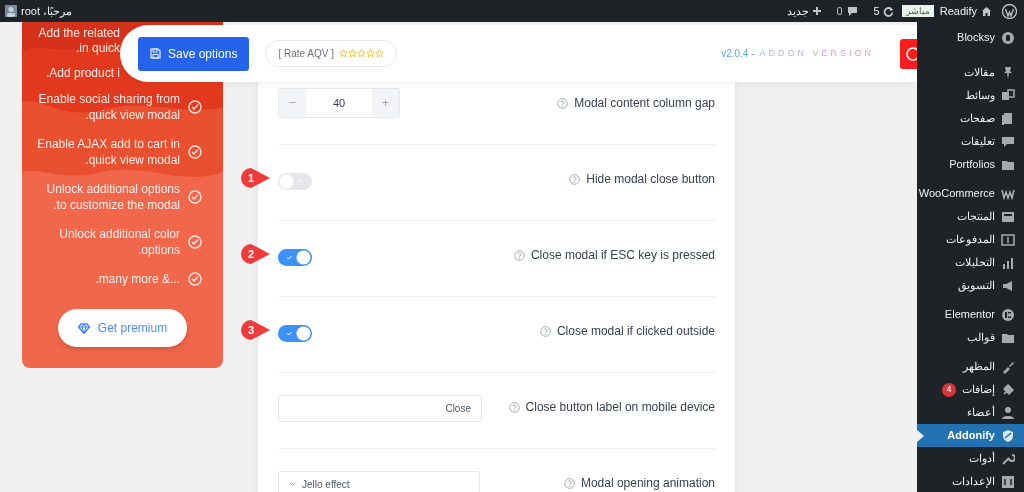 This screenshot has height=492, width=1024. Describe the element at coordinates (970, 37) in the screenshot. I see `sidebar-item: Blocksy` at that location.